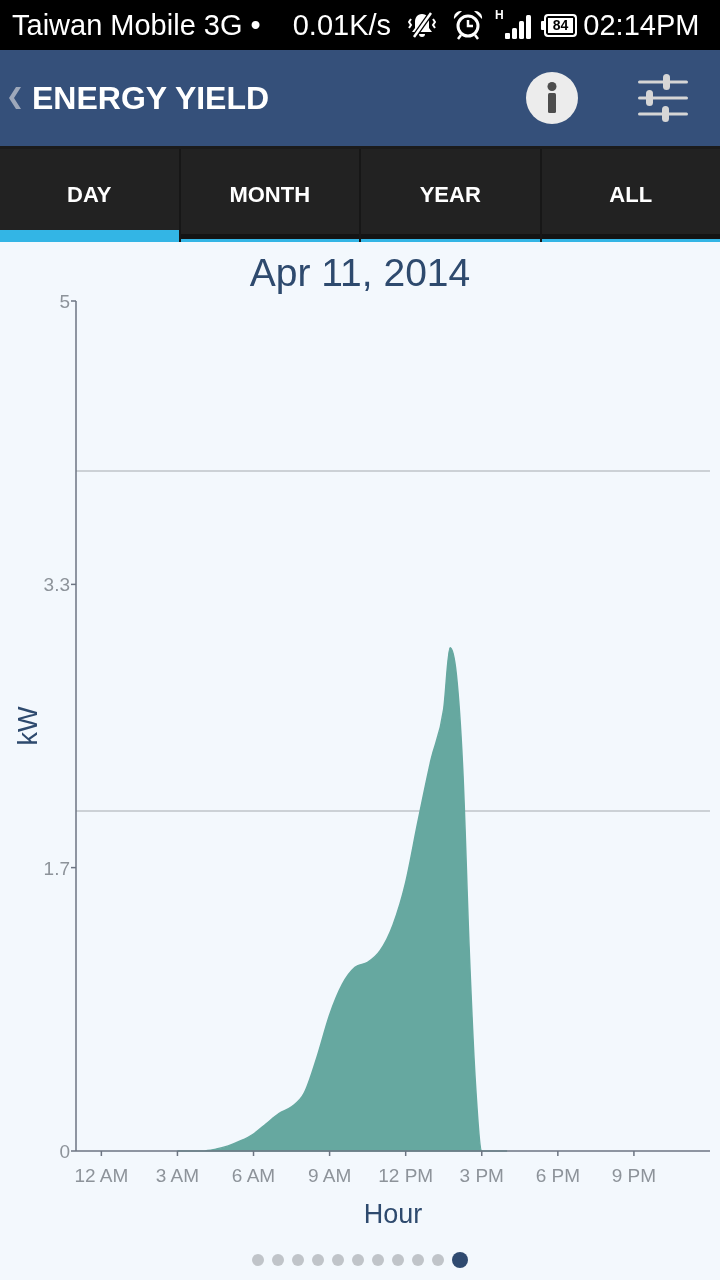 This screenshot has width=720, height=1280. Describe the element at coordinates (329, 1175) in the screenshot. I see `x-tick-label: 9 AM` at that location.